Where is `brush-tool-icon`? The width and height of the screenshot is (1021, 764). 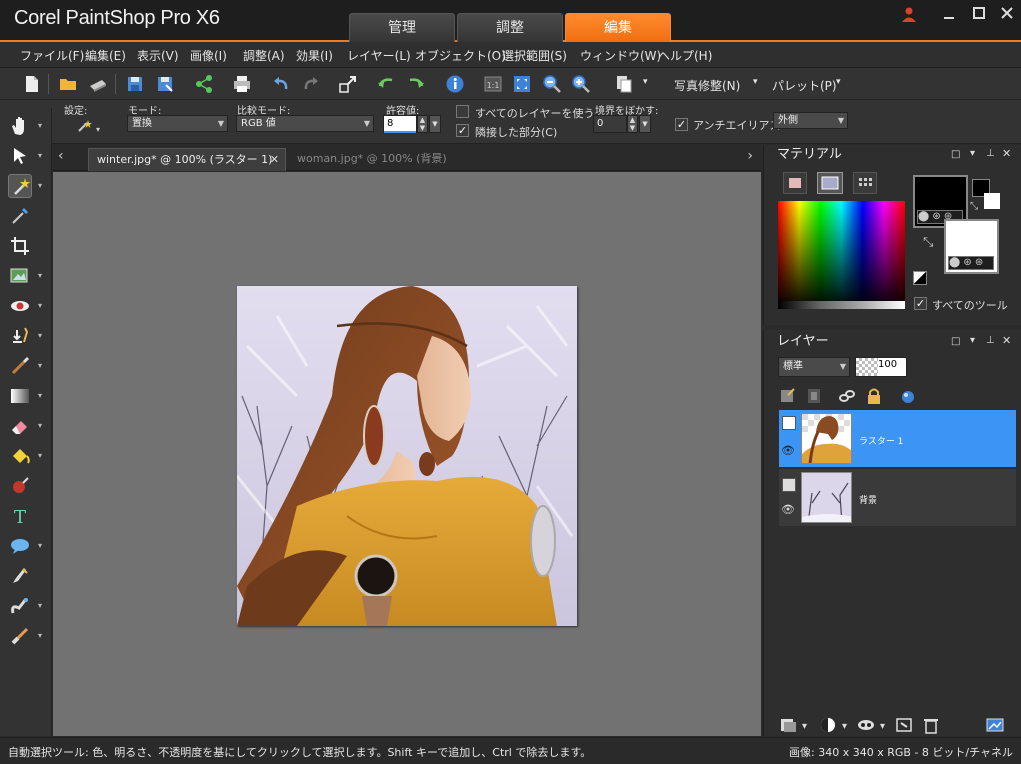
brush-tool-icon is located at coordinates (20, 366).